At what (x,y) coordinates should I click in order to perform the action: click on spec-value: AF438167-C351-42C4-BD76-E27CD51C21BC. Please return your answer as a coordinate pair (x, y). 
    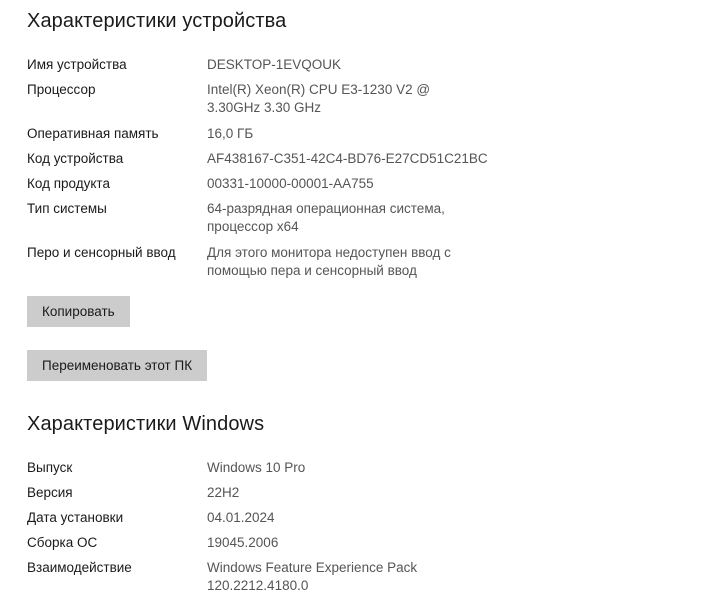
    Looking at the image, I should click on (347, 158).